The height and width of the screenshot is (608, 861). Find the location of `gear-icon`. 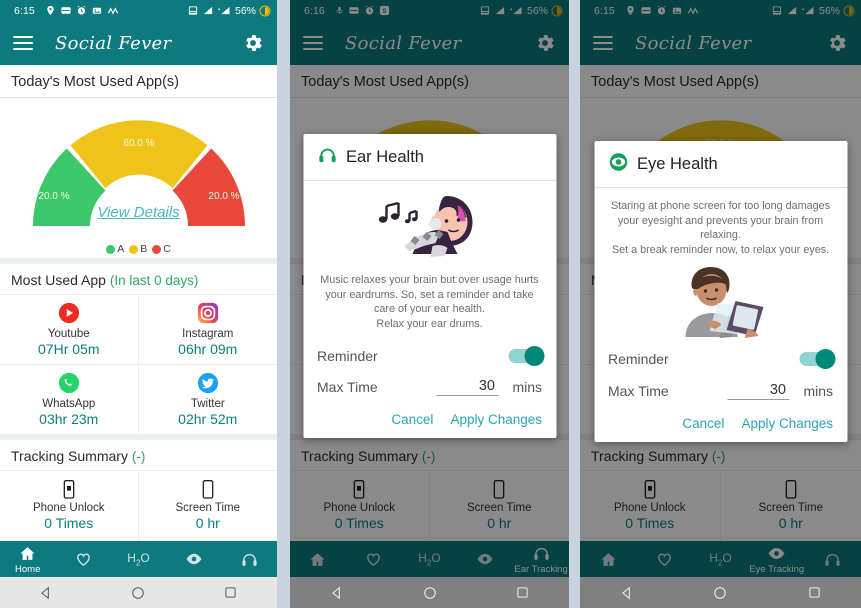

gear-icon is located at coordinates (253, 43).